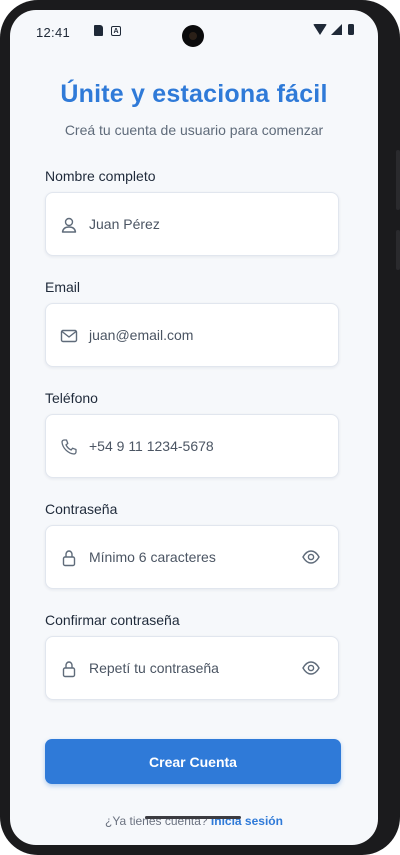  I want to click on email-value: juan@email.com, so click(141, 335).